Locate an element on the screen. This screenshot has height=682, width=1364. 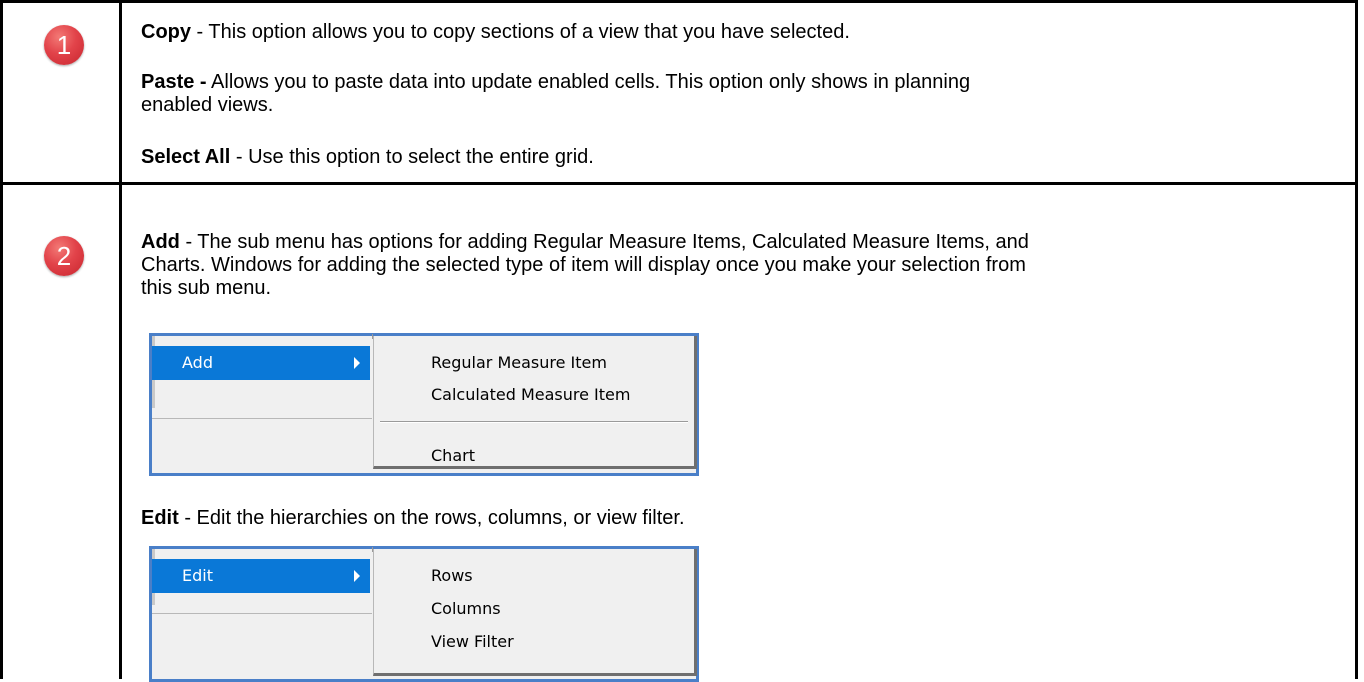
badge-number: 1 is located at coordinates (64, 44).